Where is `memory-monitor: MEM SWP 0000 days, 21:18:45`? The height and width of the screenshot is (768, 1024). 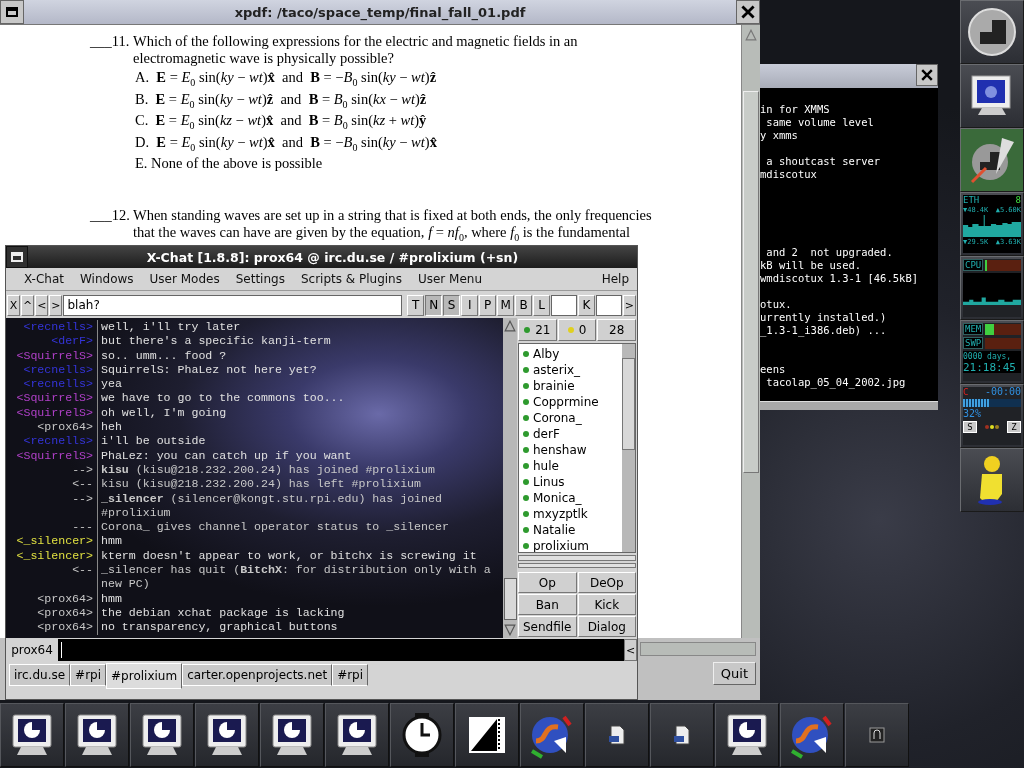 memory-monitor: MEM SWP 0000 days, 21:18:45 is located at coordinates (992, 352).